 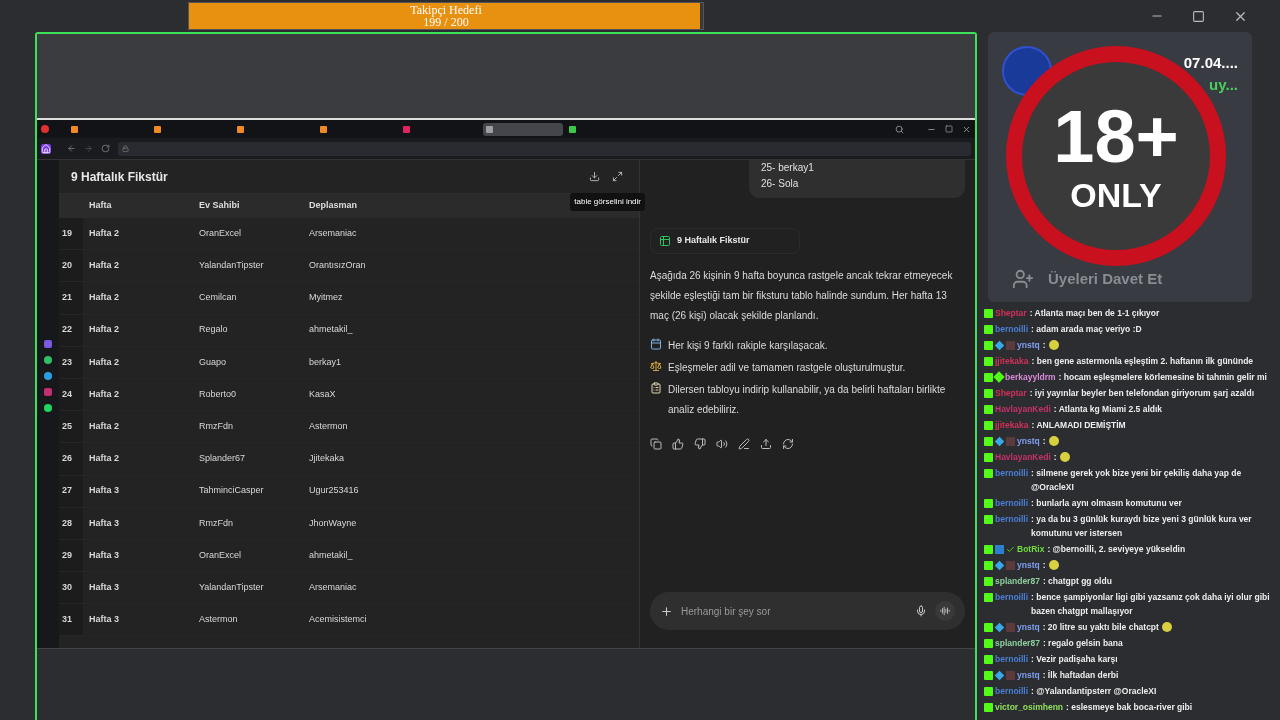 What do you see at coordinates (1142, 526) in the screenshot?
I see `message-text: : ya da bu 3 günlük kuraydı bize yeni 3 günlük kura ver komutunu ver istersen` at bounding box center [1142, 526].